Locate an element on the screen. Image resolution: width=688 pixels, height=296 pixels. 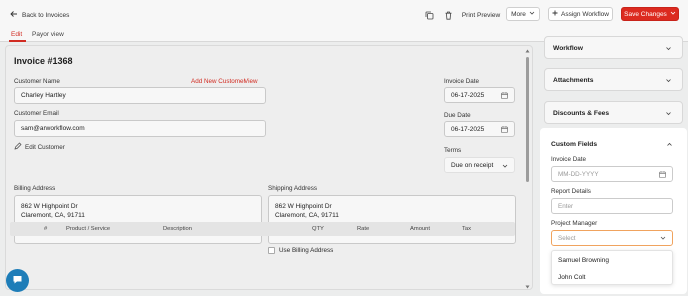
shipping-line-1: 862 W Highpoint Dr is located at coordinates (303, 206).